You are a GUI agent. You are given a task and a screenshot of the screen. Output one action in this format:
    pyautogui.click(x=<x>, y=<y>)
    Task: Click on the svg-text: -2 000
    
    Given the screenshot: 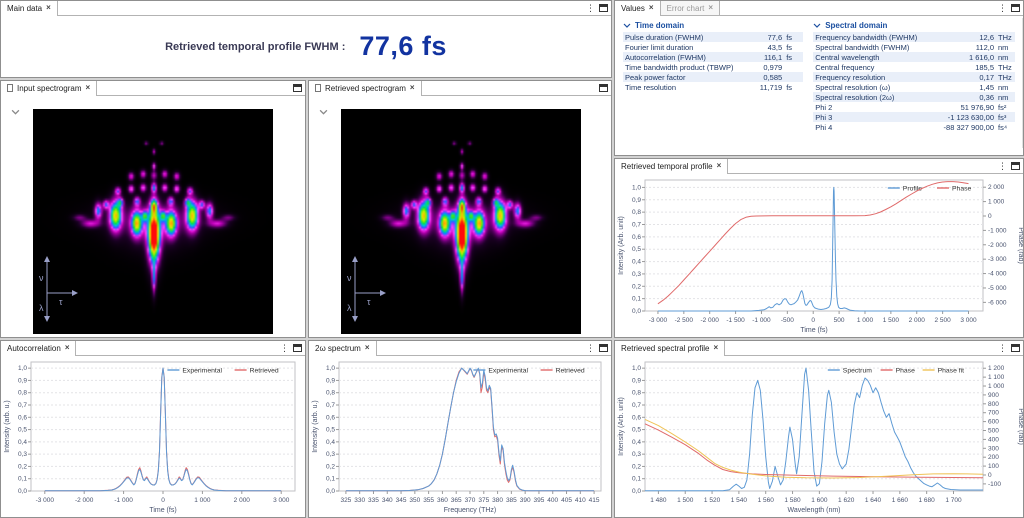 What is the action you would take?
    pyautogui.click(x=709, y=320)
    